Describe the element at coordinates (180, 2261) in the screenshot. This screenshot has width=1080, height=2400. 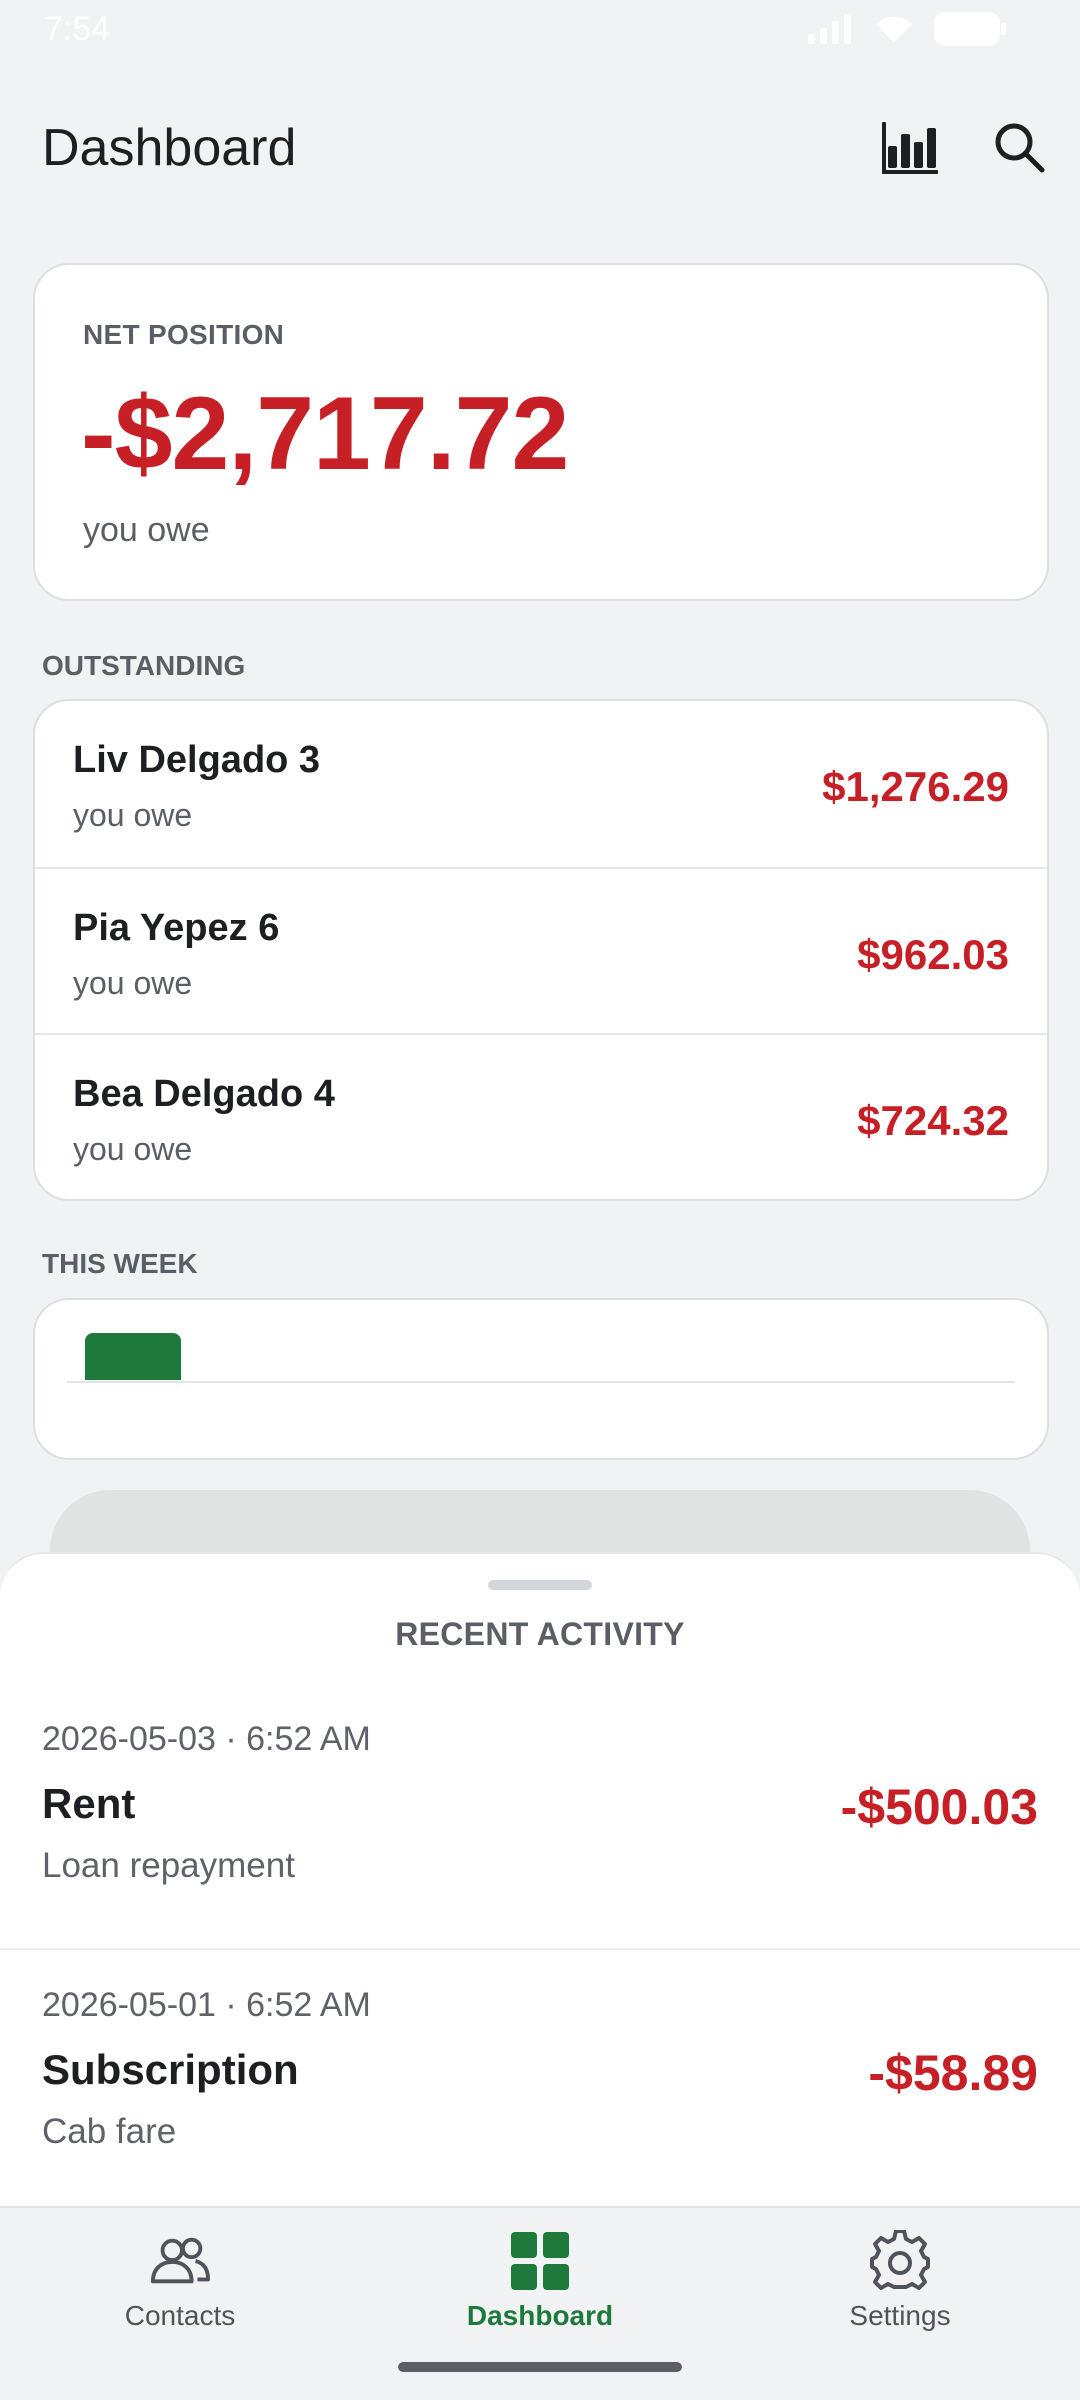
I see `contacts-icon` at that location.